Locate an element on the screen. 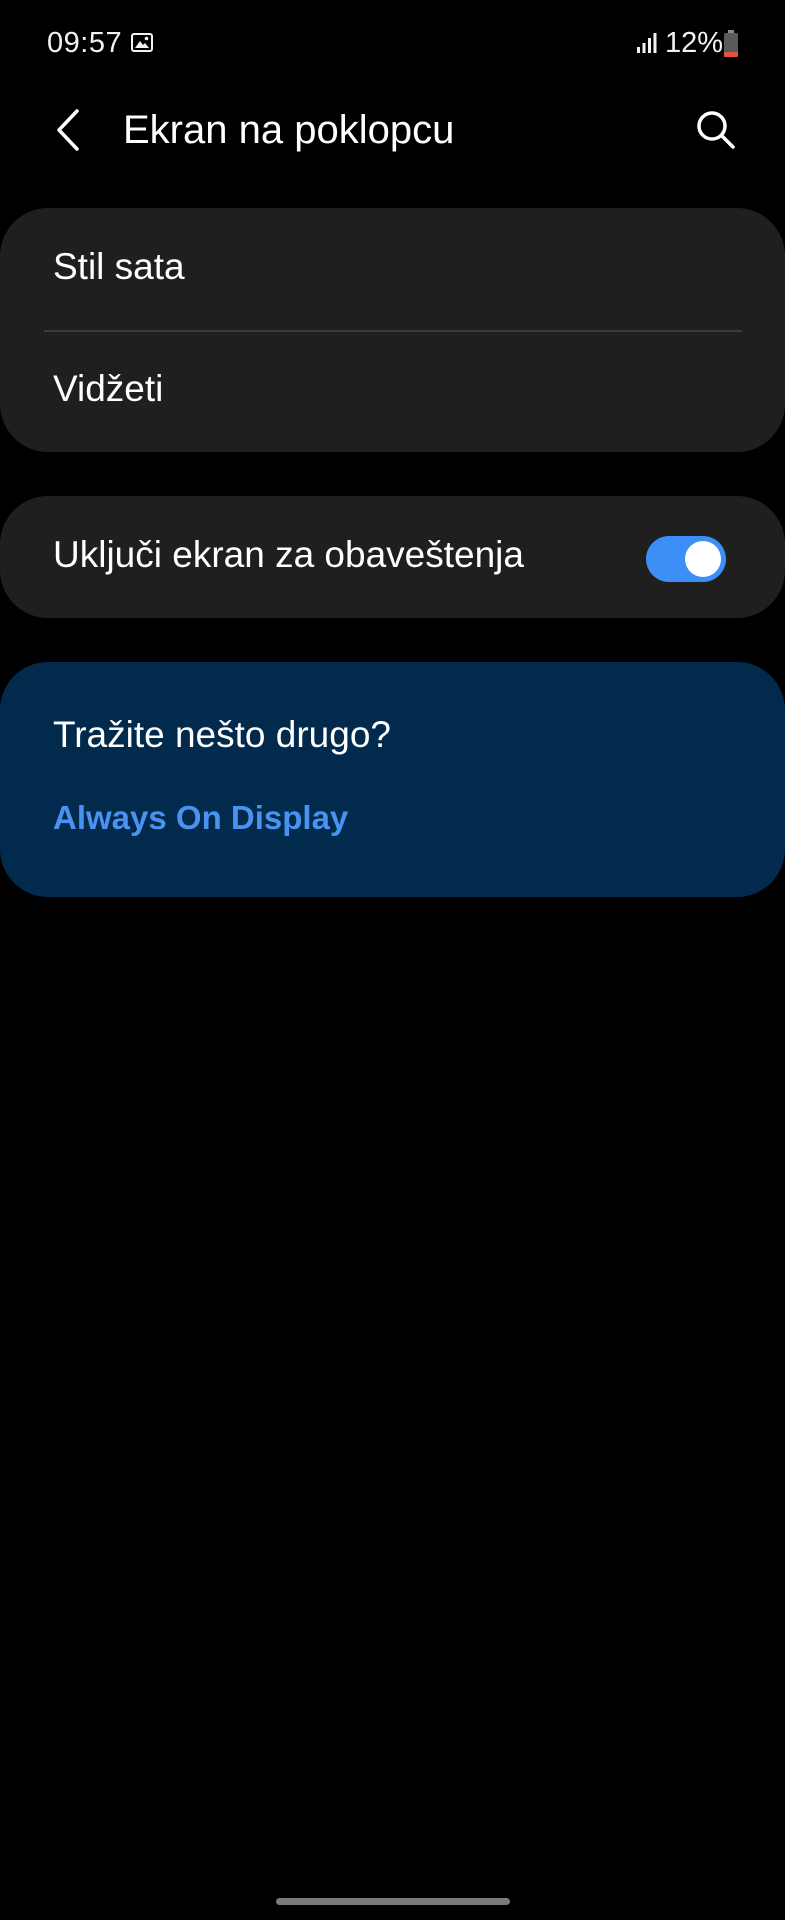 Image resolution: width=785 pixels, height=1920 pixels. page-title: Ekran na poklopcu is located at coordinates (289, 130).